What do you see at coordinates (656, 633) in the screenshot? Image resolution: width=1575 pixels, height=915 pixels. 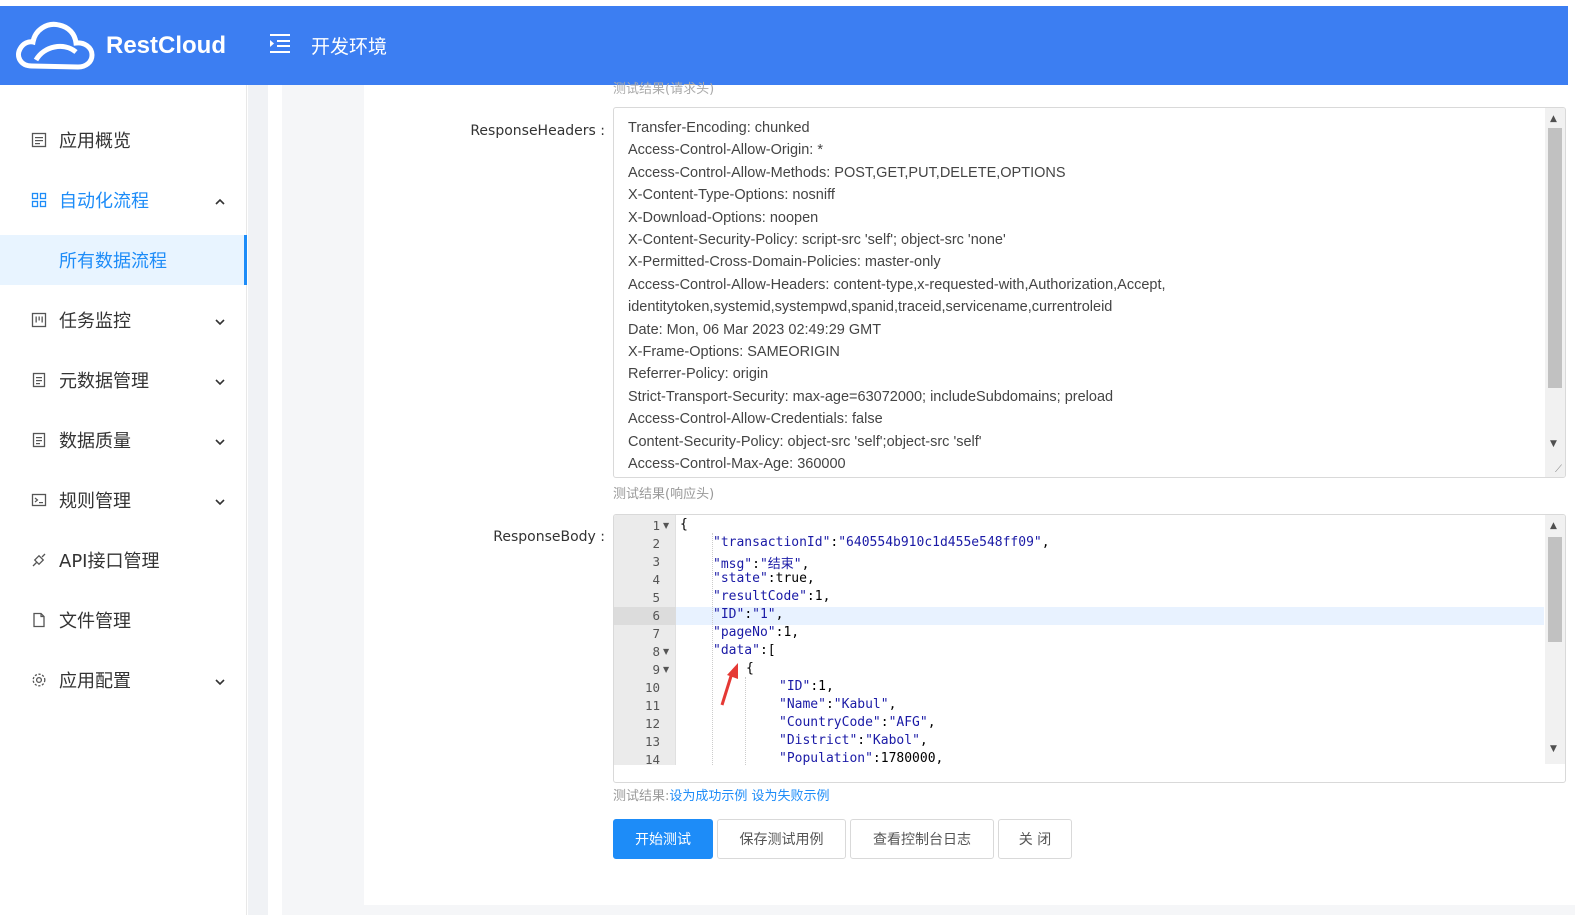 I see `line-number: 7` at bounding box center [656, 633].